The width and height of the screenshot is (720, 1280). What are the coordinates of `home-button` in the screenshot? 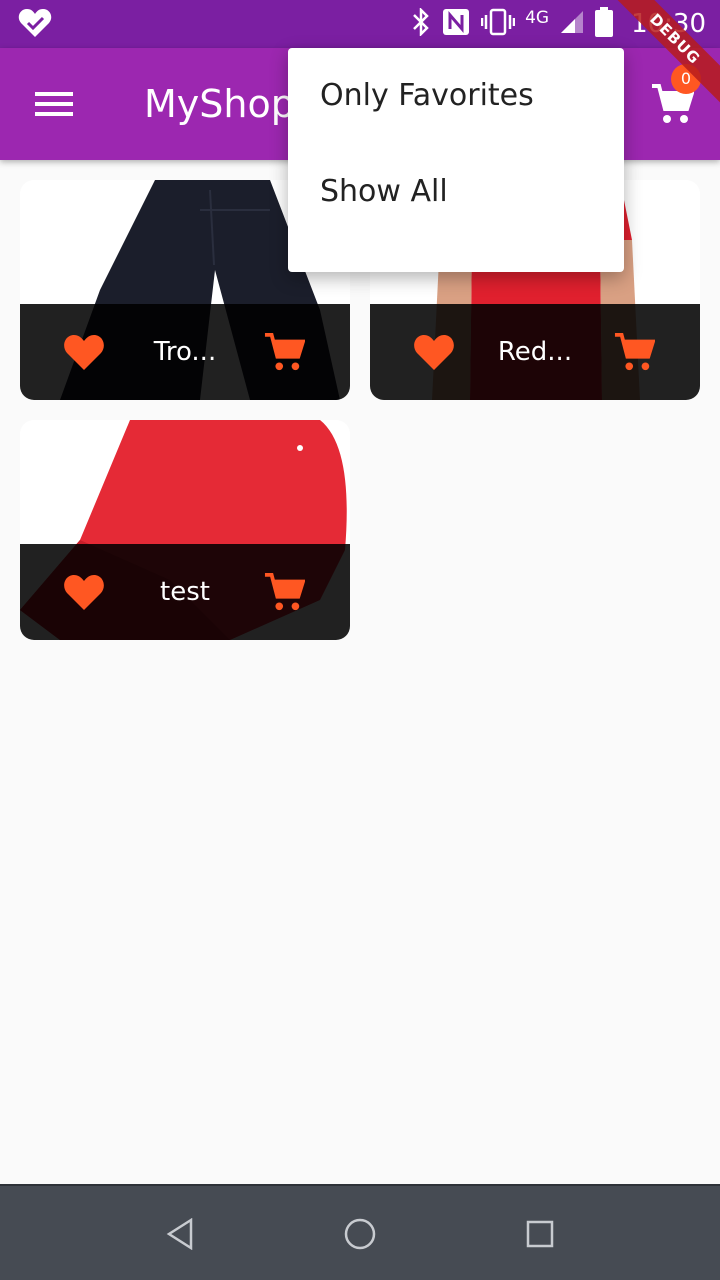 It's located at (360, 1234).